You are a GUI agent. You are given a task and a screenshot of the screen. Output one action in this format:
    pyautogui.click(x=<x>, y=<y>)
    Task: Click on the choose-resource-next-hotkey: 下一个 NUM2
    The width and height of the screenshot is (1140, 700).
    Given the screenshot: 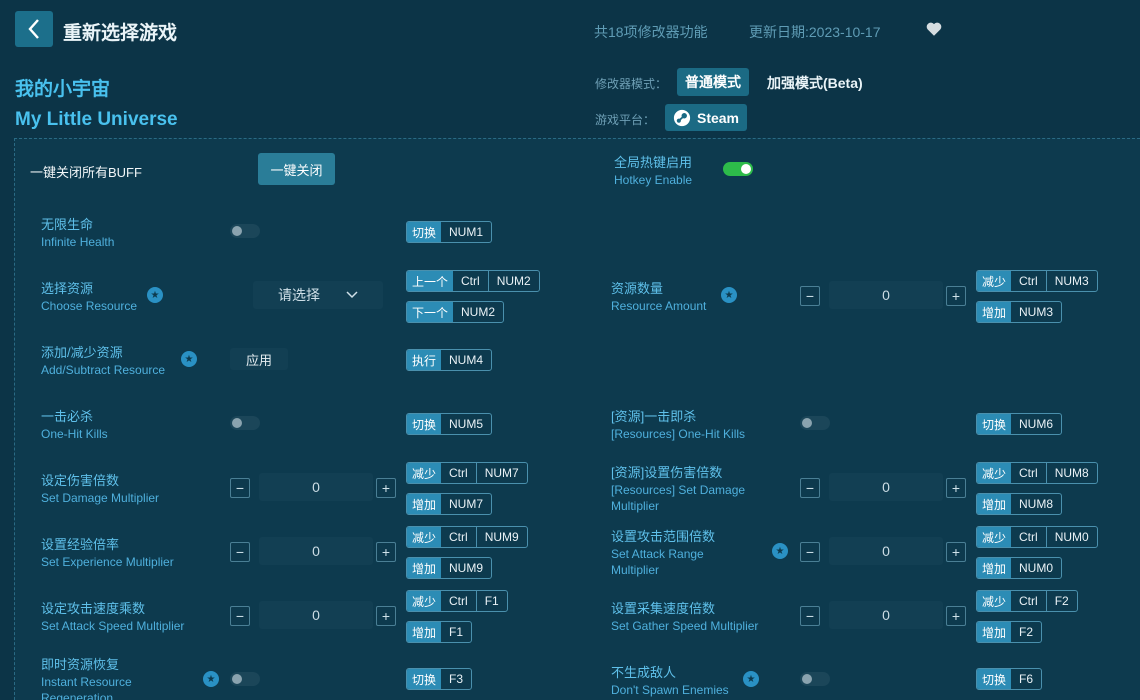 What is the action you would take?
    pyautogui.click(x=455, y=312)
    